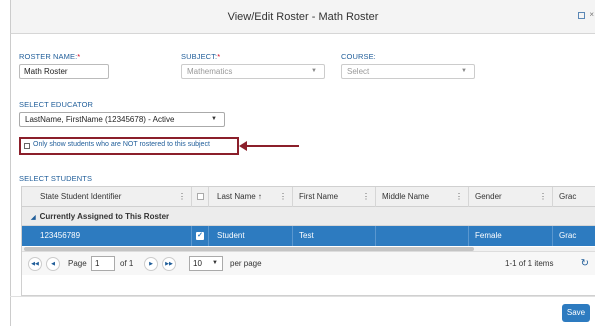 The width and height of the screenshot is (595, 326). What do you see at coordinates (103, 263) in the screenshot?
I see `page-number-input: 1` at bounding box center [103, 263].